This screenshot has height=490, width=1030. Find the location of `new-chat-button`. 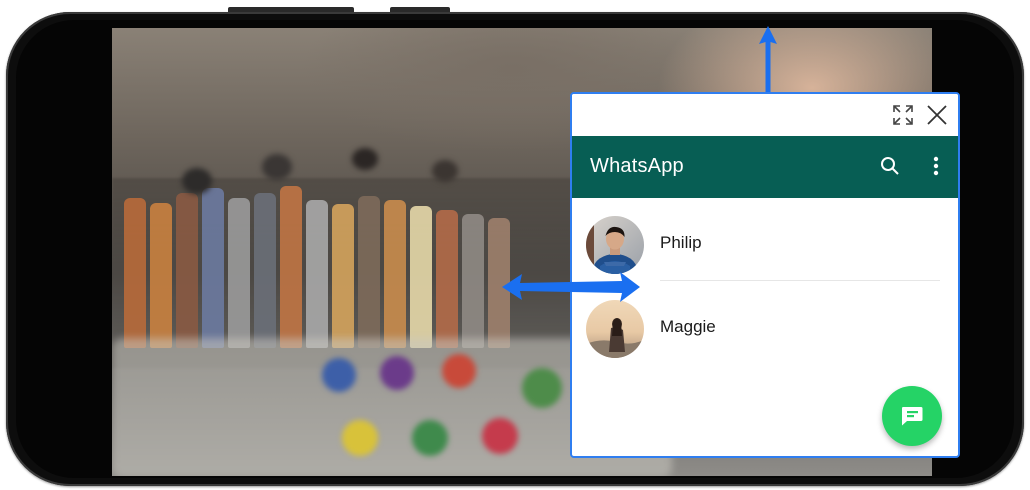

new-chat-button is located at coordinates (912, 416).